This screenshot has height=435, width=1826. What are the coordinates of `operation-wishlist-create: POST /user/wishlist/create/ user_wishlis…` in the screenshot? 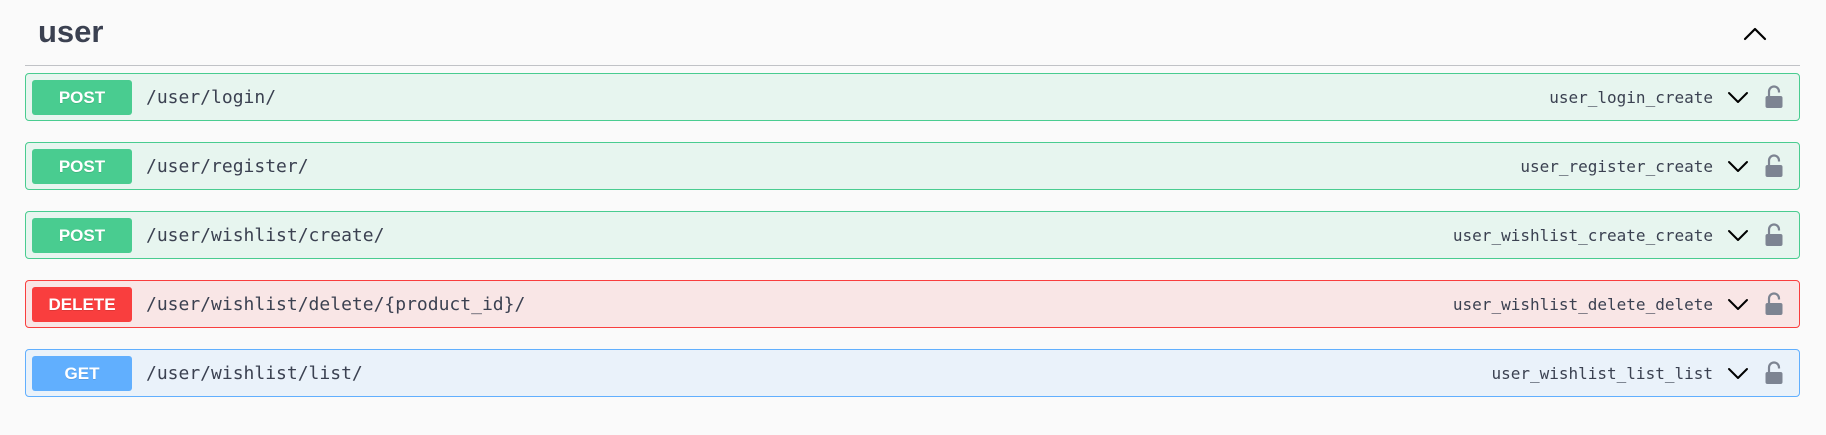 It's located at (912, 235).